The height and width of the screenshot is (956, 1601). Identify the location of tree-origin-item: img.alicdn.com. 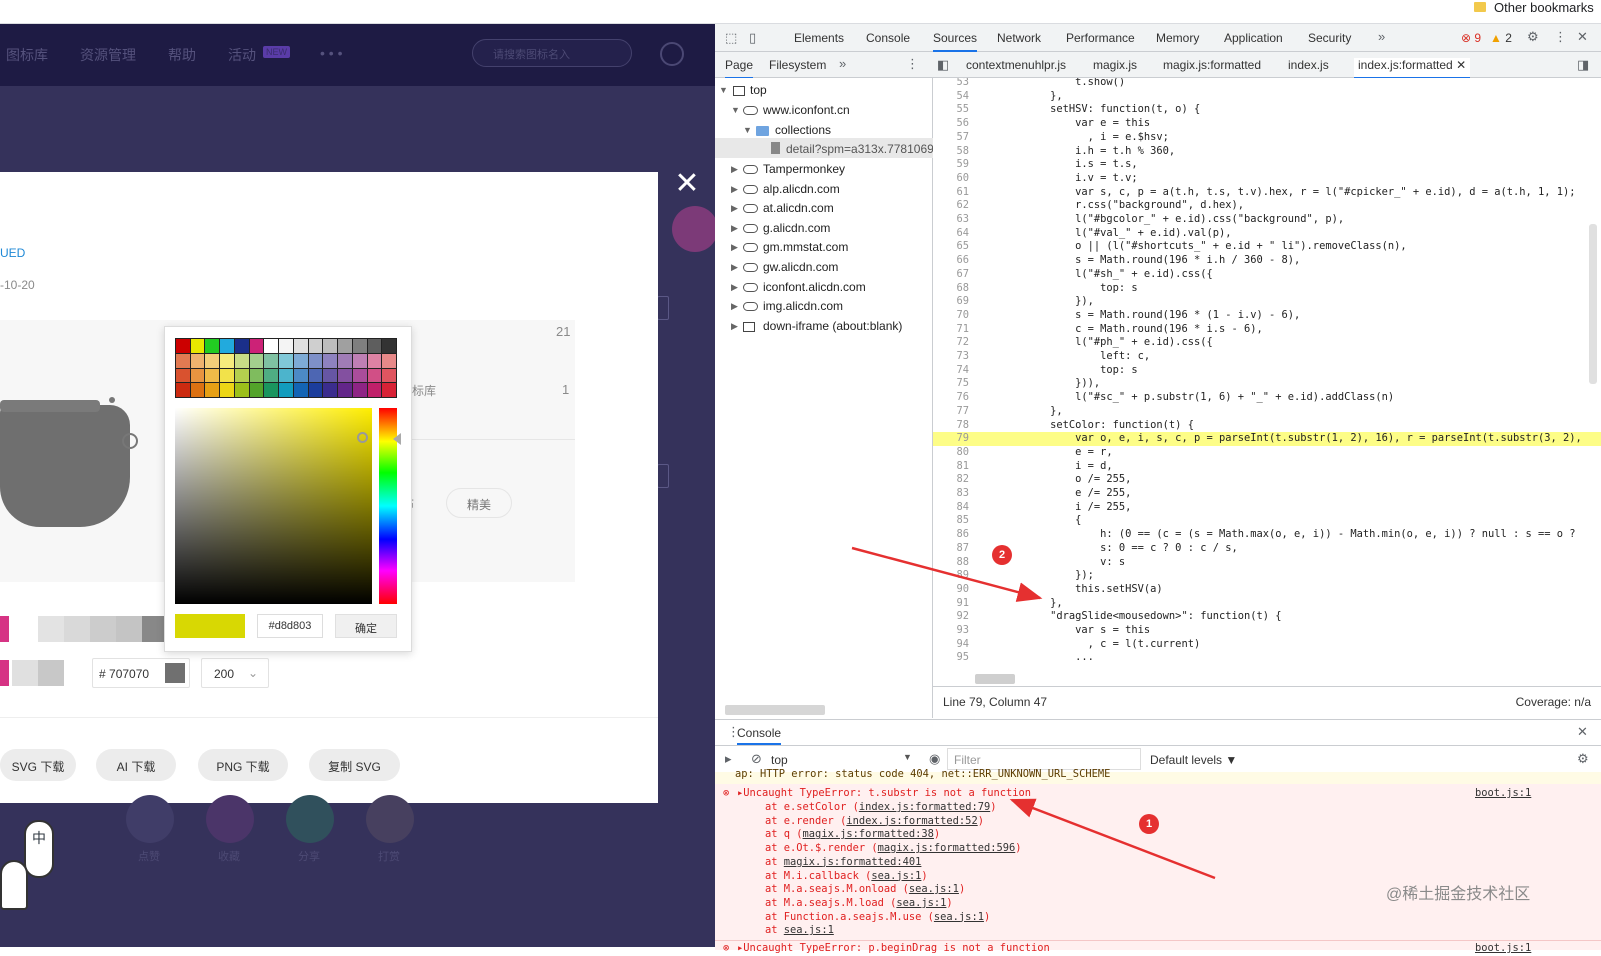
(803, 306).